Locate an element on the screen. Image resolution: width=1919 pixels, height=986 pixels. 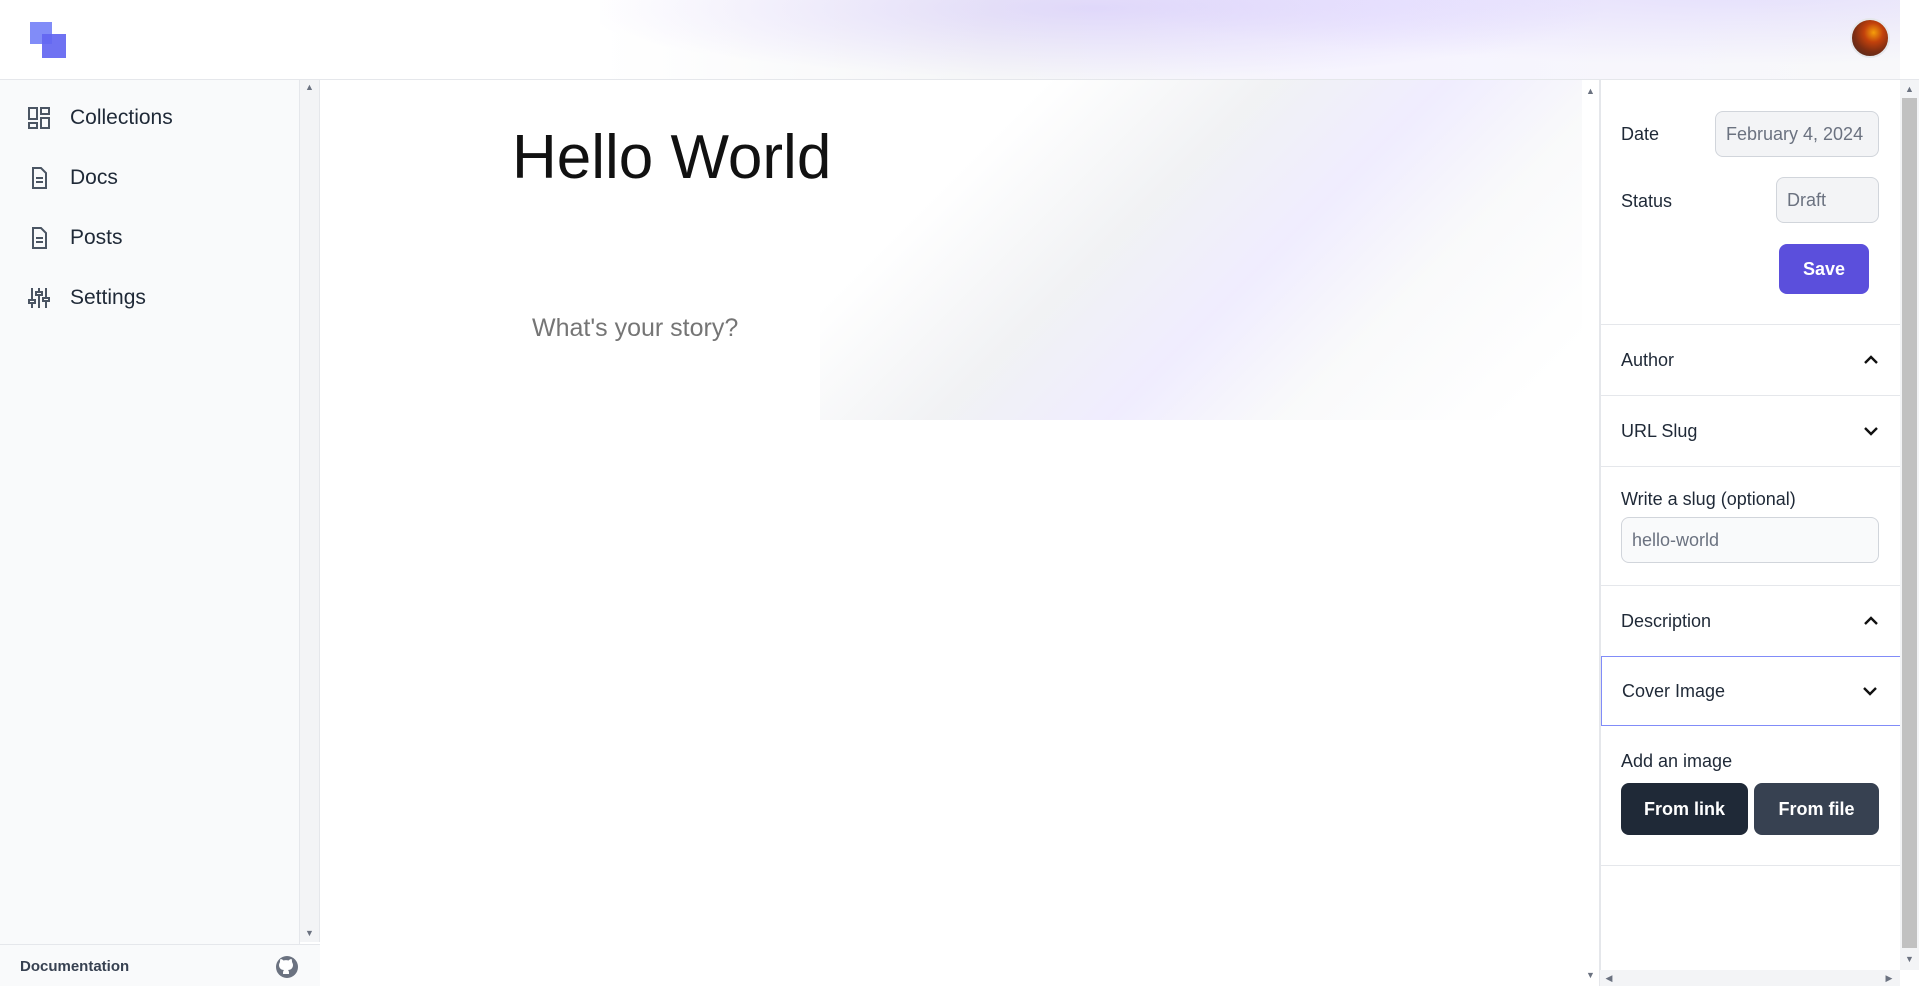
cover-image-section-label: Cover Image is located at coordinates (1674, 690).